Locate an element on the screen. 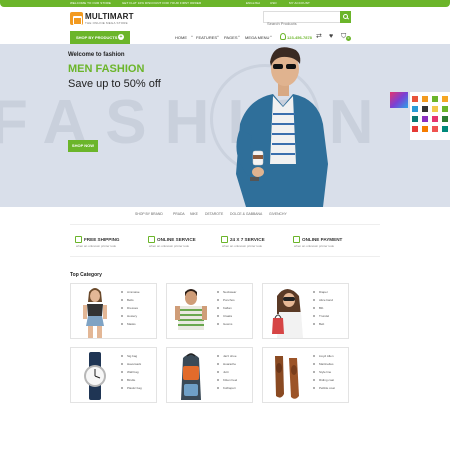  hero-welcome: Welcome to fashion is located at coordinates (96, 55).